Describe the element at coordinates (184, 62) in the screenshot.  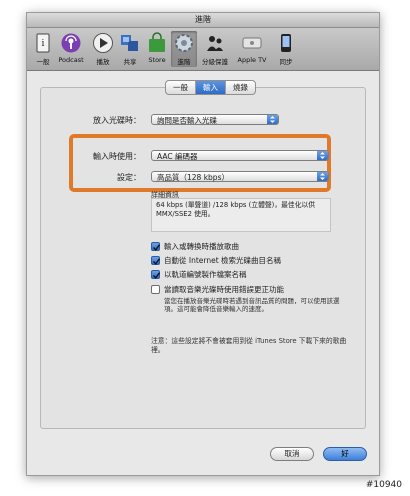
I see `toolbar-label: 進階` at that location.